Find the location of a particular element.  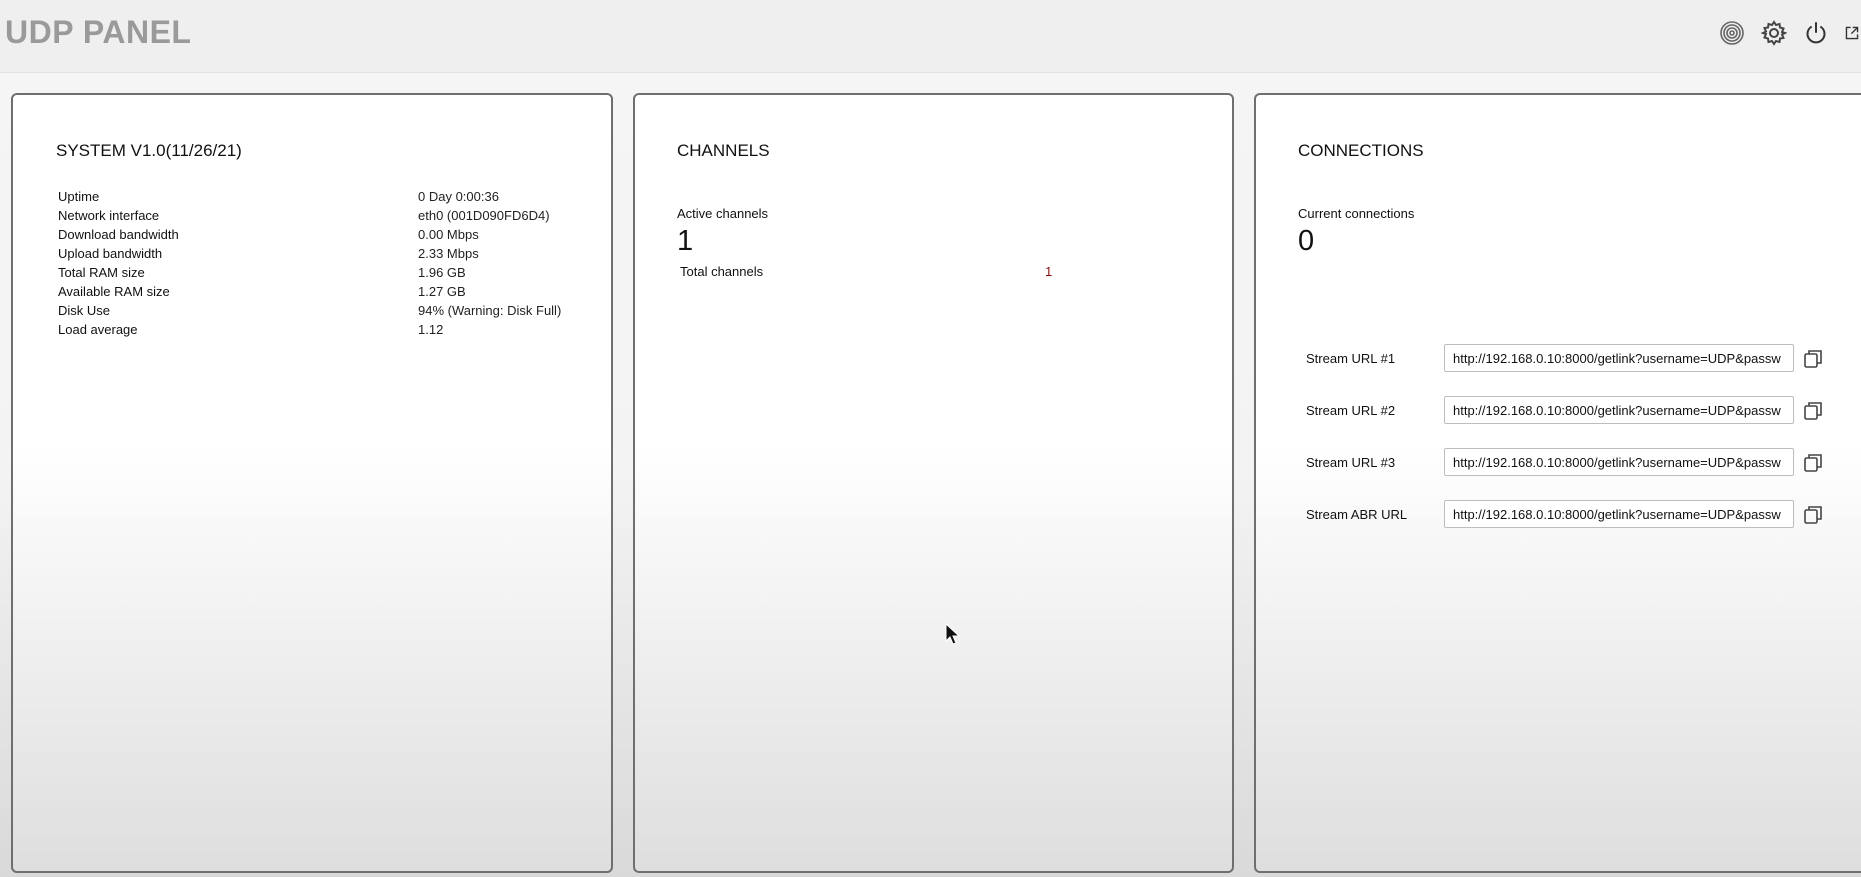

stream-url-label: Stream ABR URL is located at coordinates (1357, 514).